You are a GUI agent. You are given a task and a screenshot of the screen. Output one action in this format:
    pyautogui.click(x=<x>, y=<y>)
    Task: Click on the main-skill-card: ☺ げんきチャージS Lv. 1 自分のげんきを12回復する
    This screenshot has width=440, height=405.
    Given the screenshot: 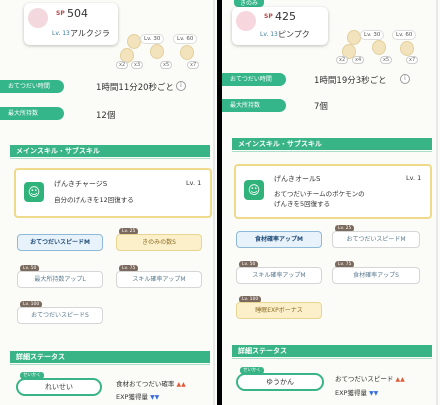 What is the action you would take?
    pyautogui.click(x=113, y=193)
    